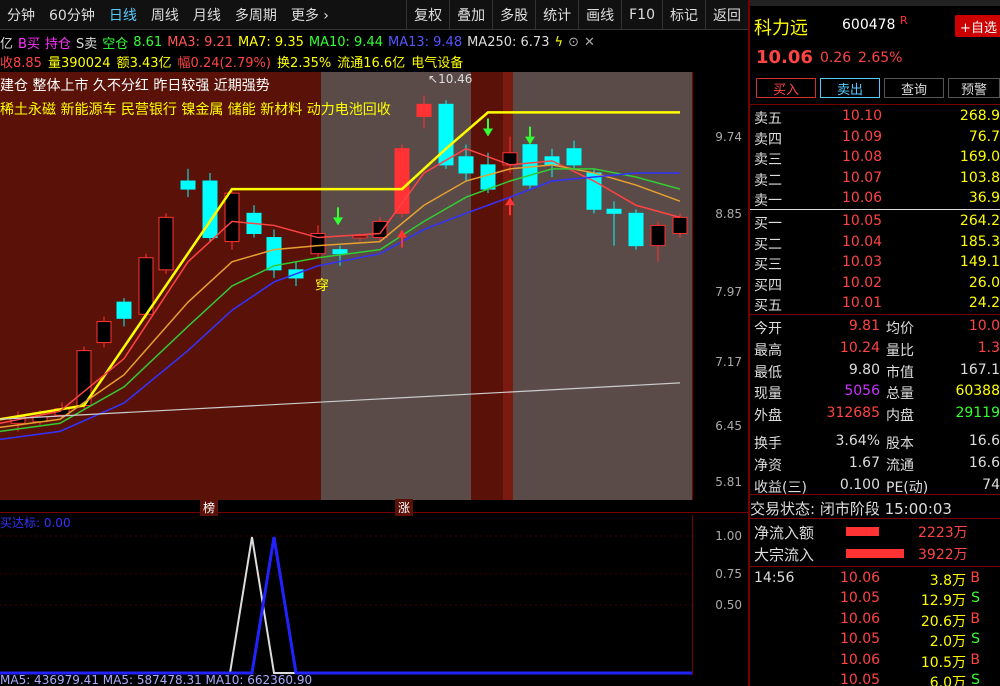 The height and width of the screenshot is (686, 1000). Describe the element at coordinates (326, 15) in the screenshot. I see `chevron-right-icon: ›` at that location.